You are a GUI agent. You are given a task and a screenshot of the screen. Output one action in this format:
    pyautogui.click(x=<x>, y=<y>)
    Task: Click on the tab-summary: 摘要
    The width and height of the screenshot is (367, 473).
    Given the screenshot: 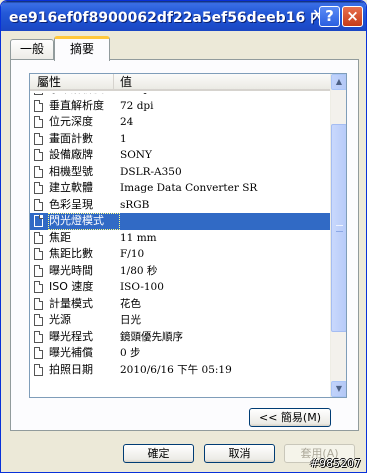 What is the action you would take?
    pyautogui.click(x=82, y=48)
    